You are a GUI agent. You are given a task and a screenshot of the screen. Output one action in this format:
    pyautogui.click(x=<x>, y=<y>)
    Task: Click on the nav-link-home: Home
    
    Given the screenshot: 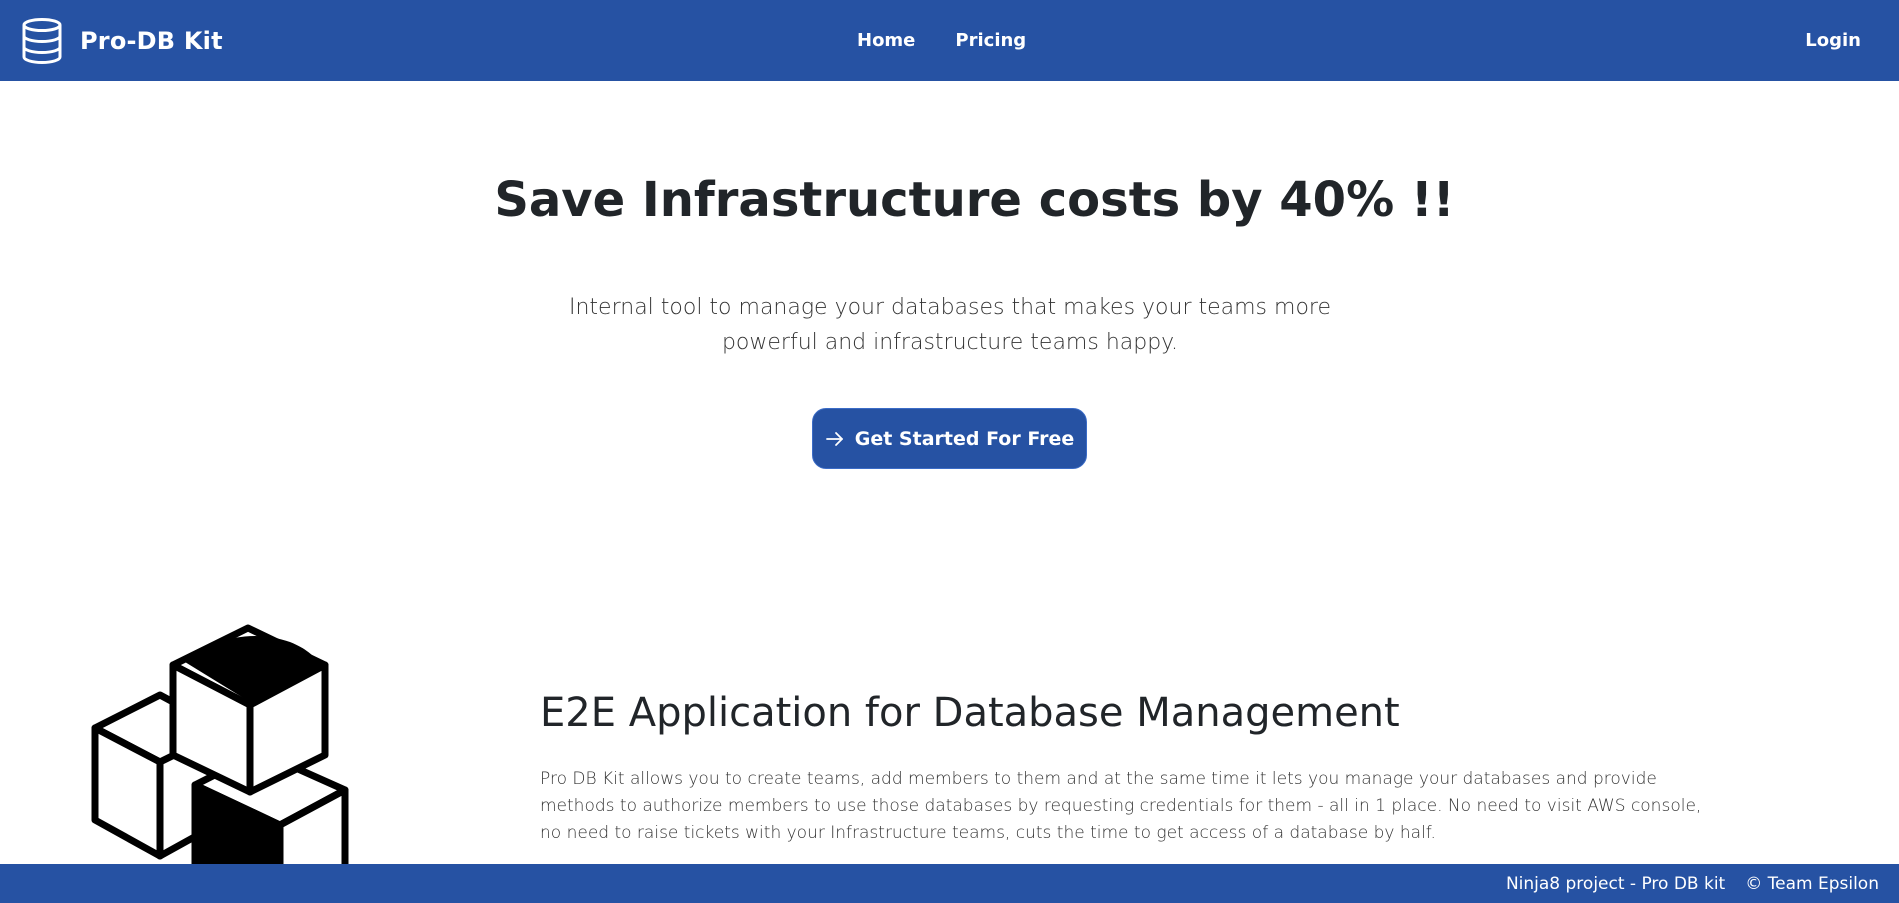 What is the action you would take?
    pyautogui.click(x=886, y=40)
    